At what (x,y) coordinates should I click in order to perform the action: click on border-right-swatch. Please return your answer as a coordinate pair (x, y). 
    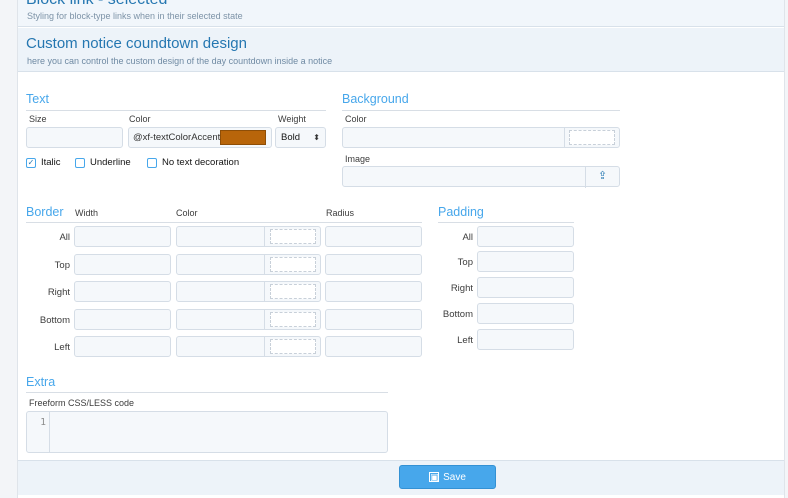
    Looking at the image, I should click on (293, 291).